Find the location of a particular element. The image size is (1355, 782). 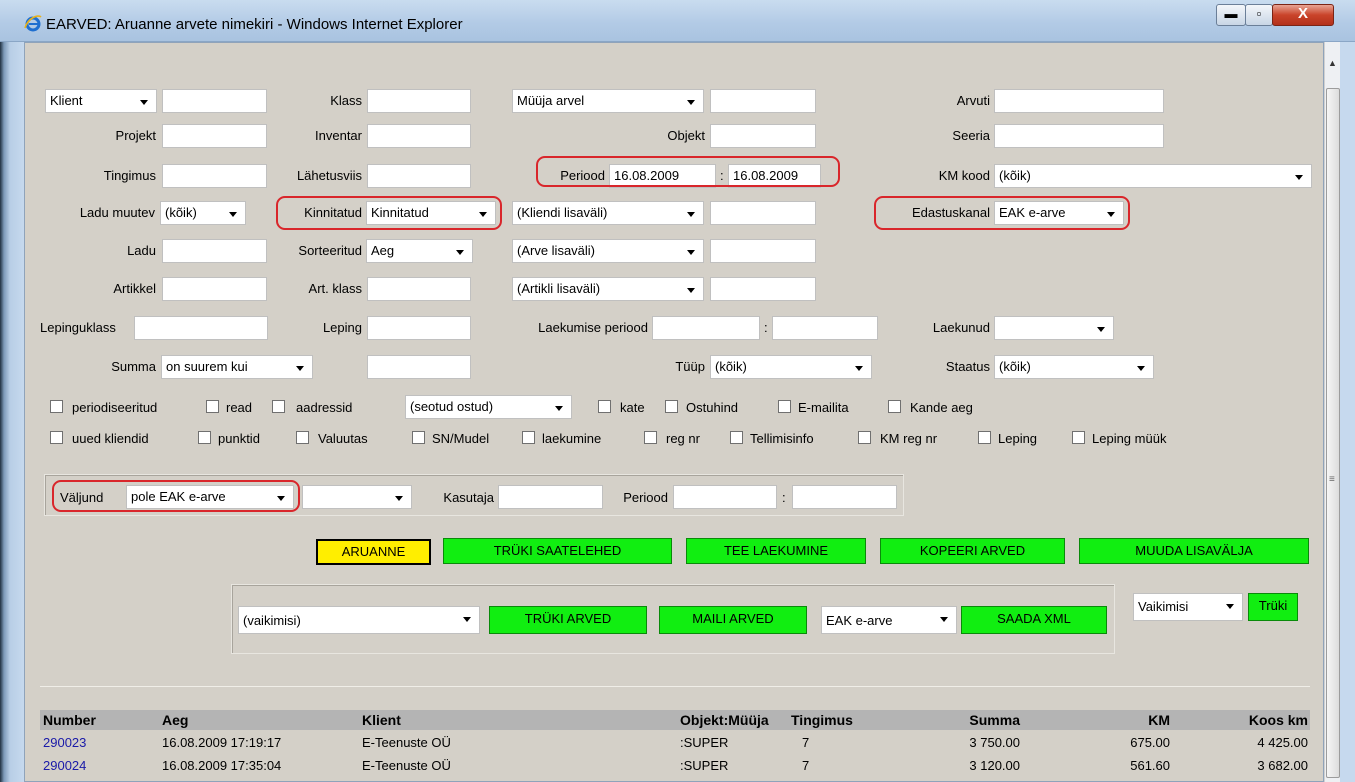

punktid-label: punktid is located at coordinates (239, 438).